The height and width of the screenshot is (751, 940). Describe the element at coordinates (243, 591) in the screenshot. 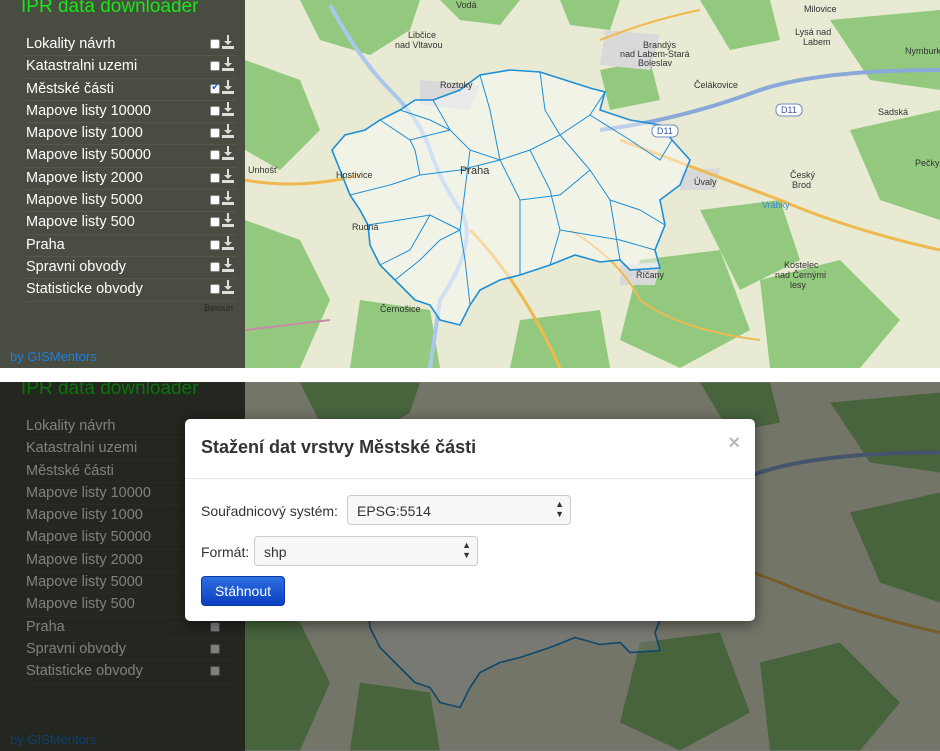

I see `download-button: Stáhnout` at that location.